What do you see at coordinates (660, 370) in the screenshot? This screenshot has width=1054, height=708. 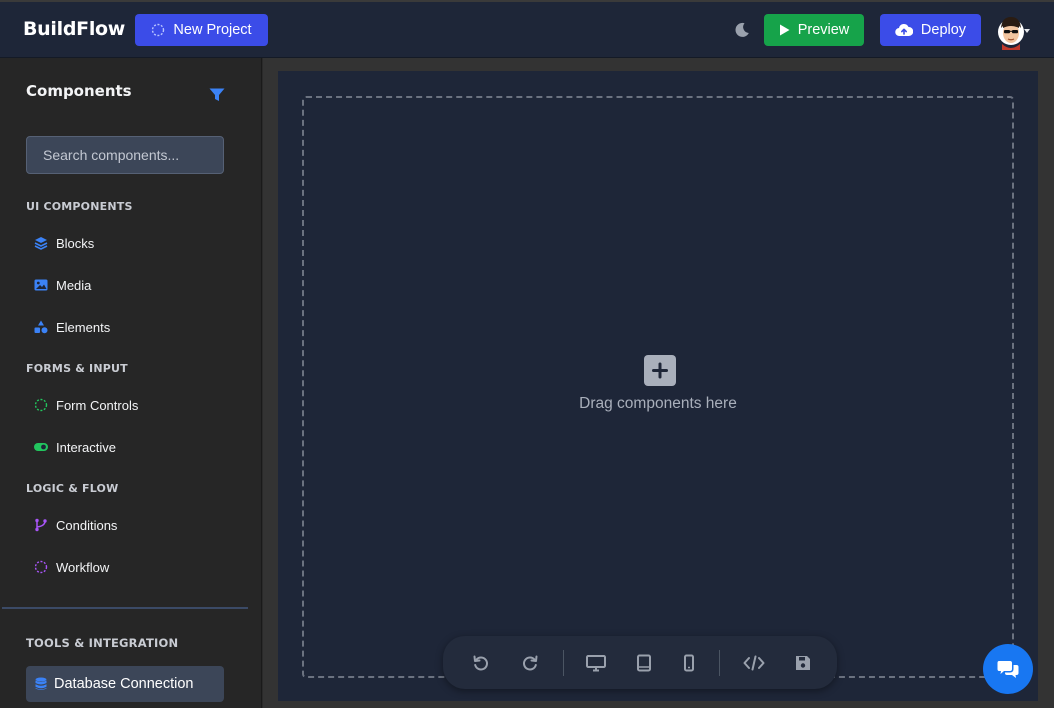 I see `plus-icon` at bounding box center [660, 370].